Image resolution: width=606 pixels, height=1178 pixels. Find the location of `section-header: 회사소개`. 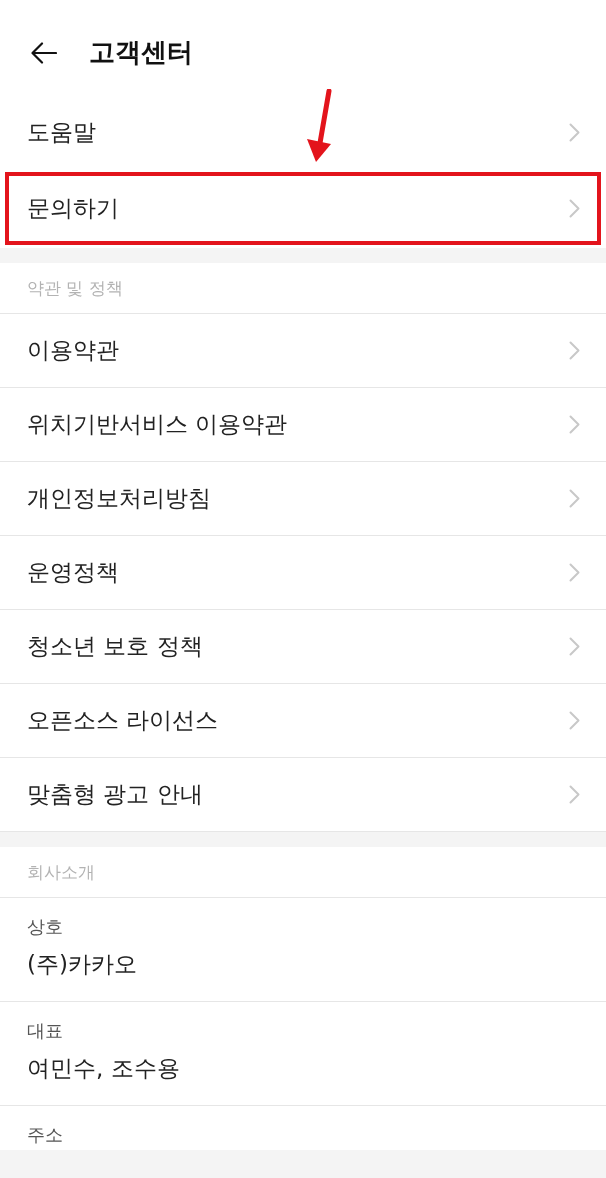

section-header: 회사소개 is located at coordinates (303, 872).